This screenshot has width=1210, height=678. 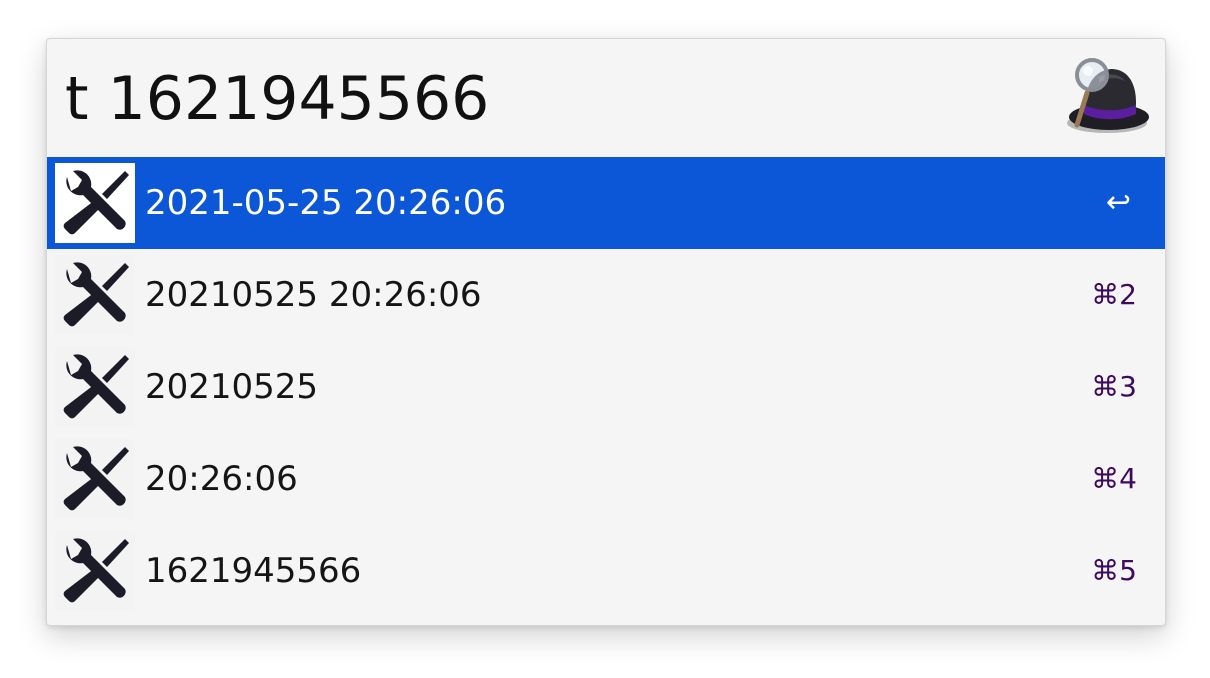 I want to click on result-title: 2021-05-25 20:26:06, so click(x=326, y=203).